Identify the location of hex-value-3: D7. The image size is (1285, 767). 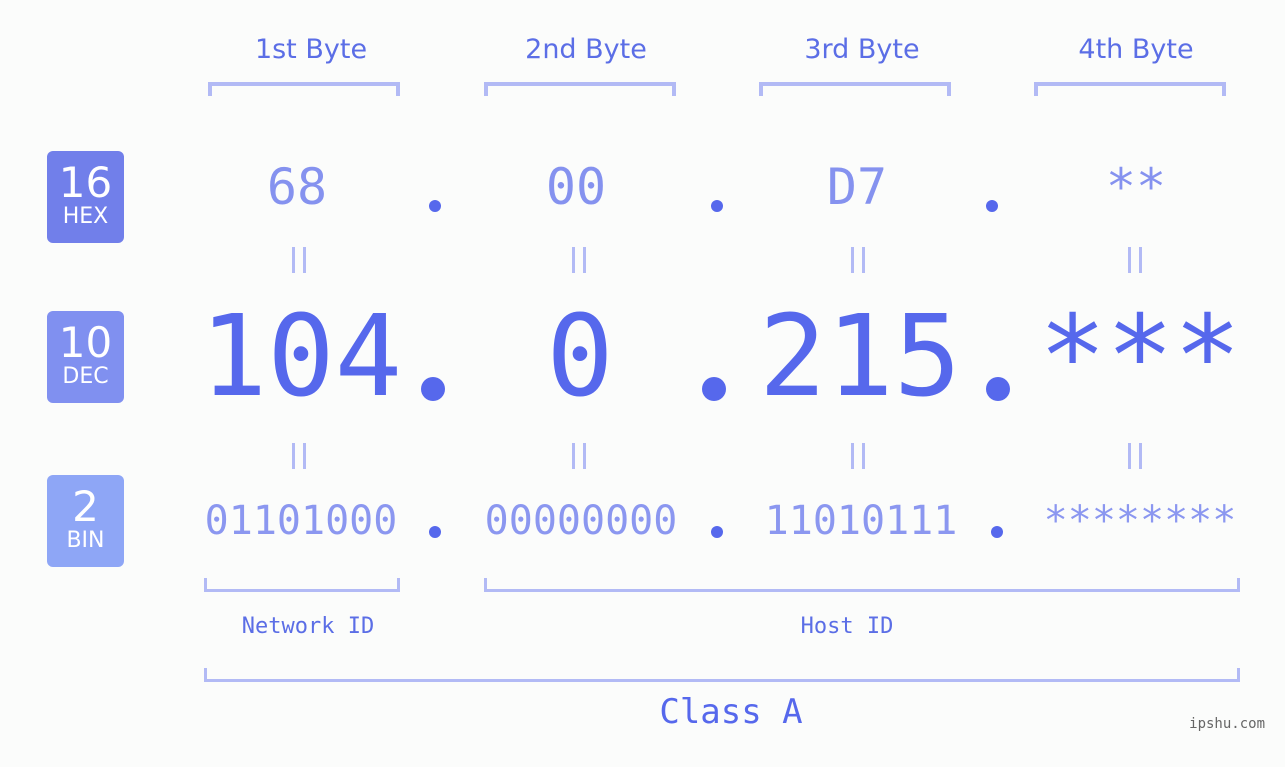
(857, 187).